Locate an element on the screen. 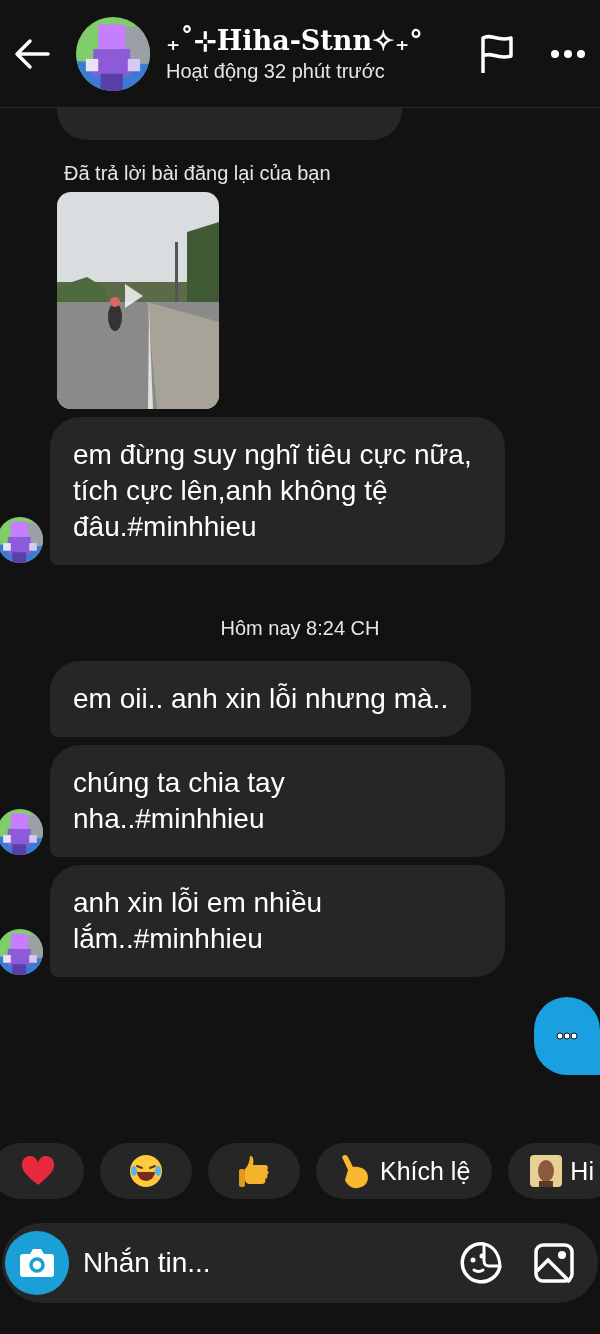  flag-icon is located at coordinates (497, 53).